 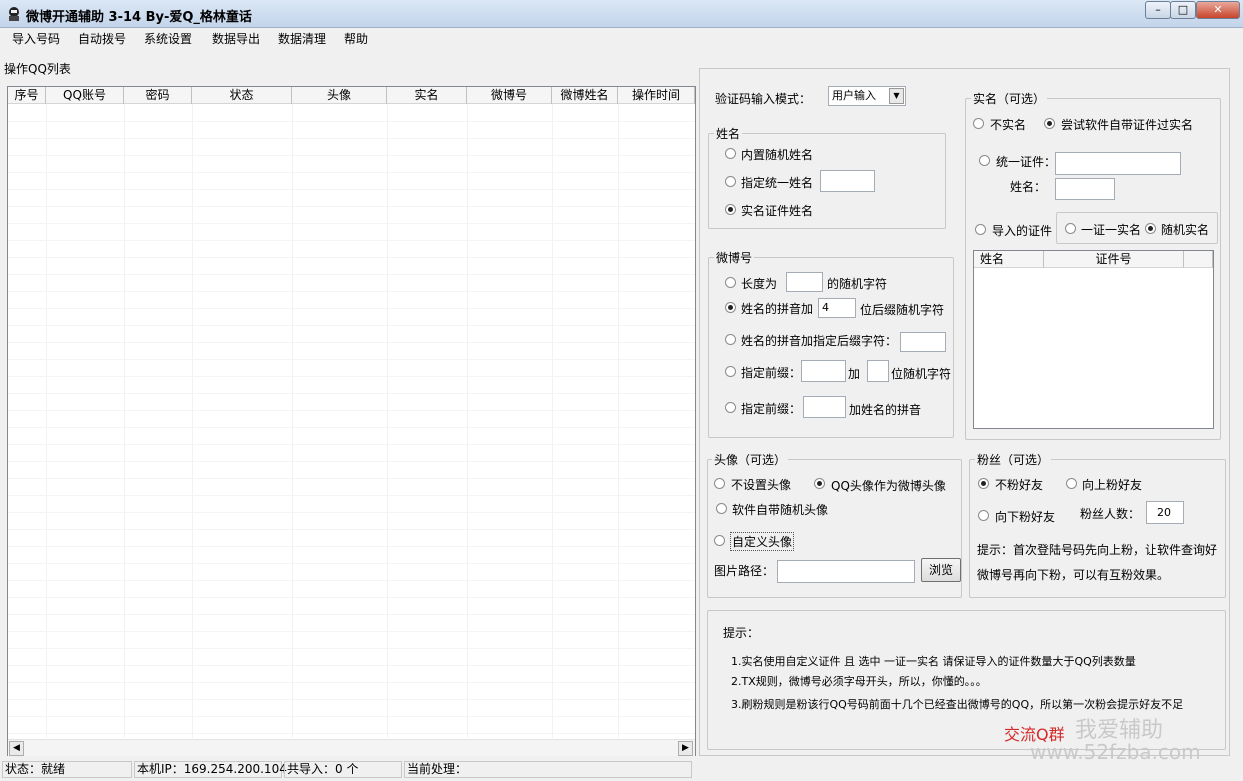 What do you see at coordinates (1049, 123) in the screenshot?
I see `radio-realname-builtin` at bounding box center [1049, 123].